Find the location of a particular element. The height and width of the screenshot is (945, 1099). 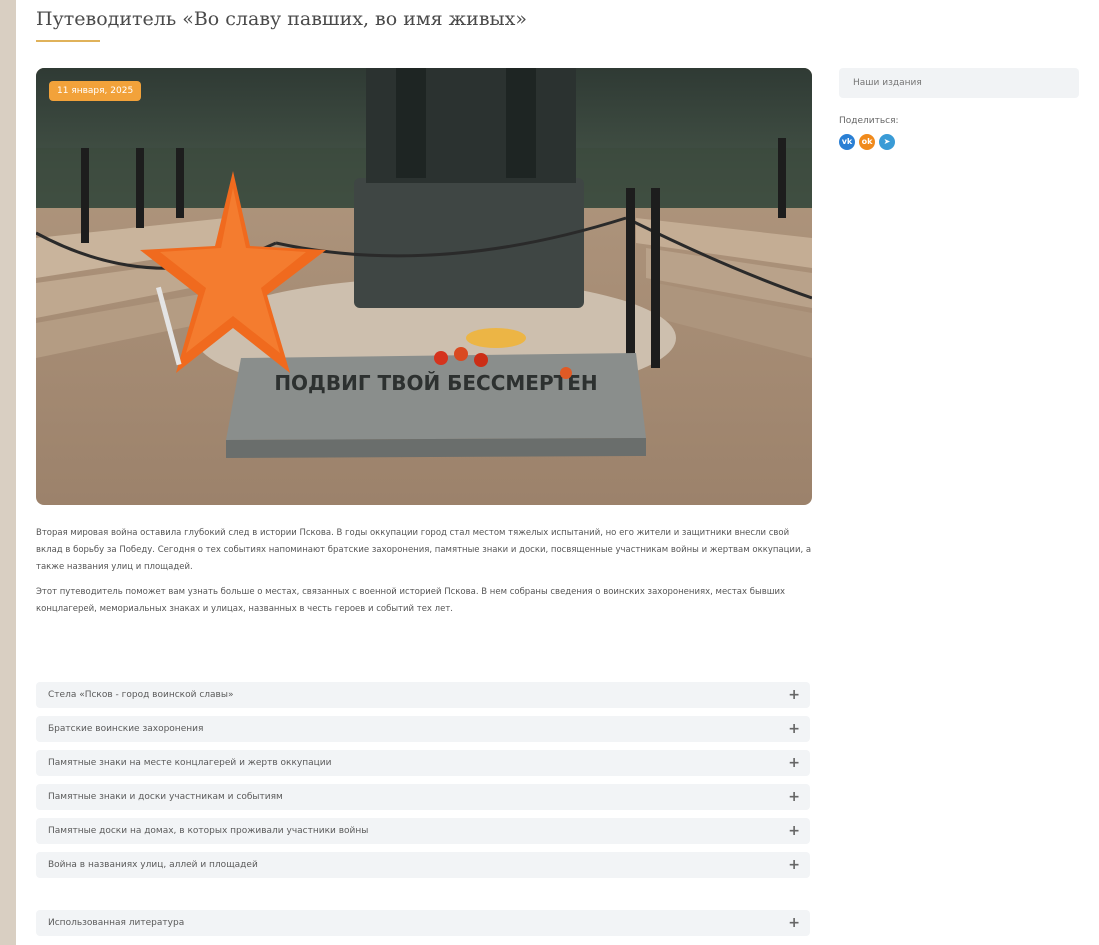

accordion-item-literature: Использованная литература + is located at coordinates (423, 923).